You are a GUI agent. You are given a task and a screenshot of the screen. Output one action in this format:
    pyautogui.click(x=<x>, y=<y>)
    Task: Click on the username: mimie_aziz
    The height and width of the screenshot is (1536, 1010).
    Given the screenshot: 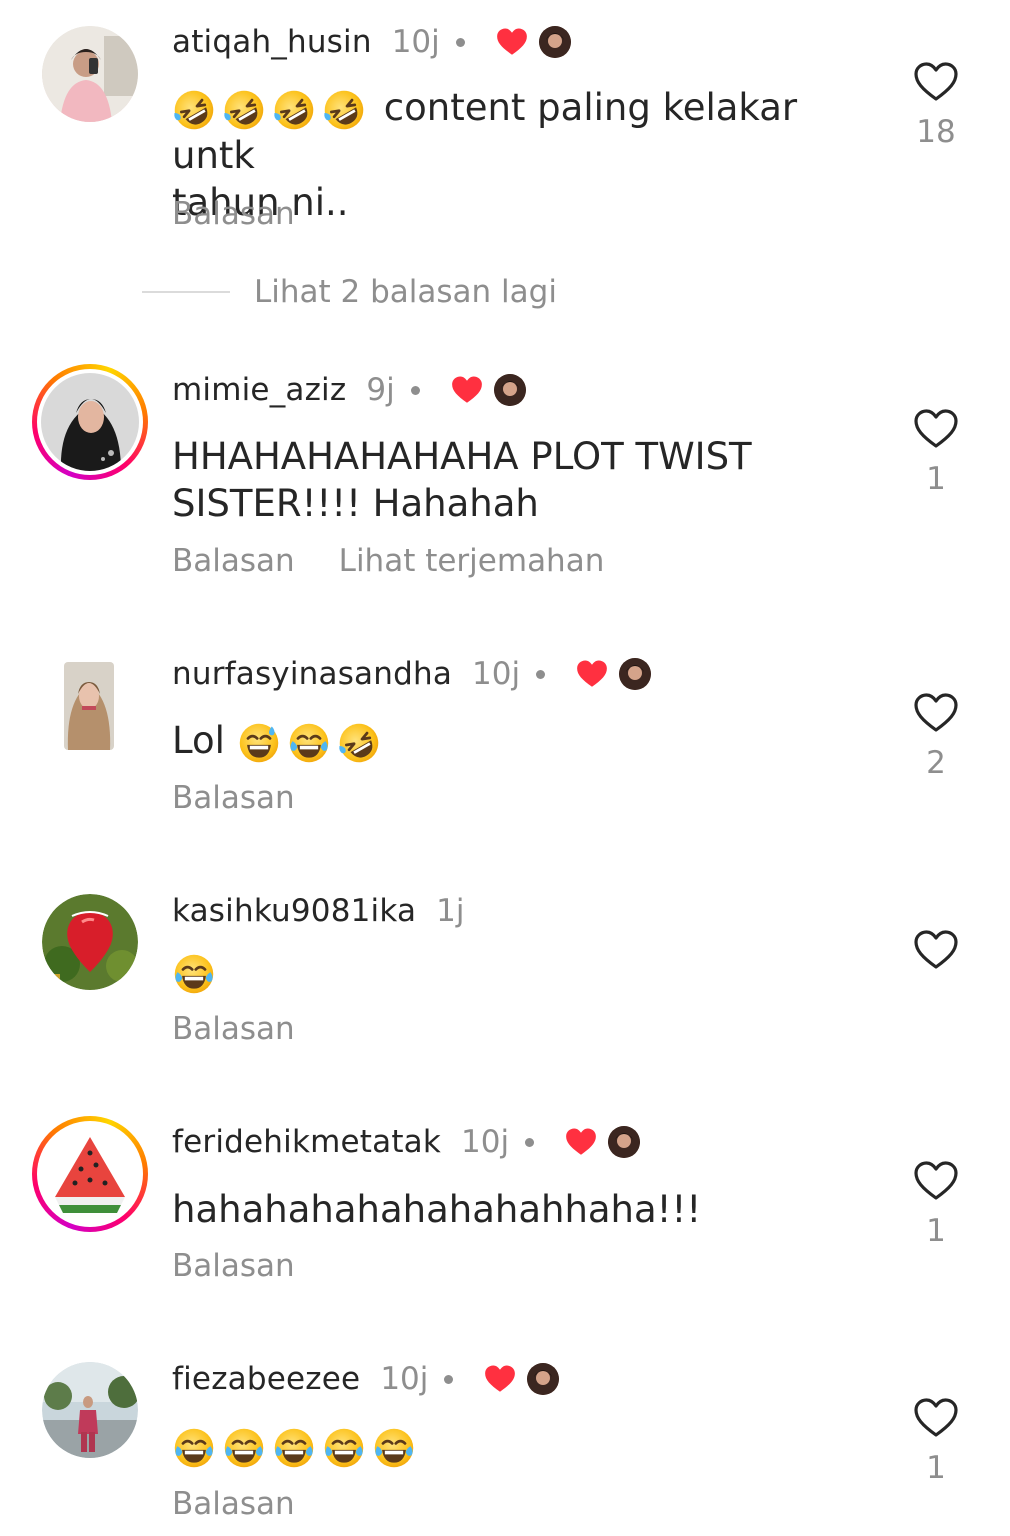 What is the action you would take?
    pyautogui.click(x=259, y=390)
    